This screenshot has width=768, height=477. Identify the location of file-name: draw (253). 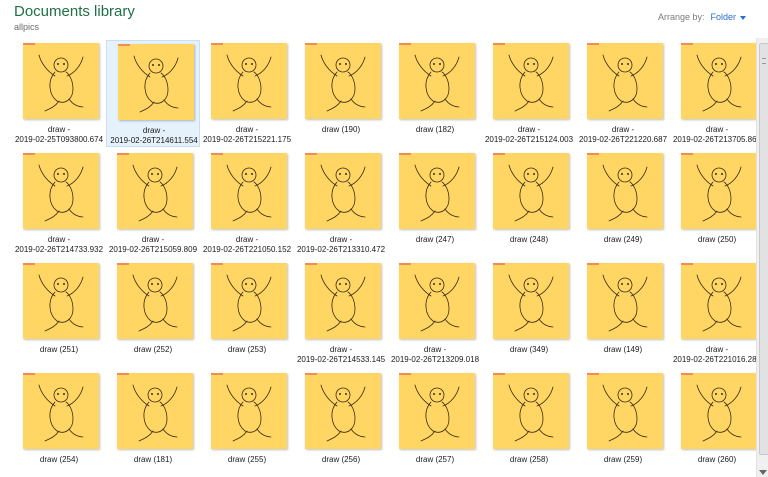
(247, 349).